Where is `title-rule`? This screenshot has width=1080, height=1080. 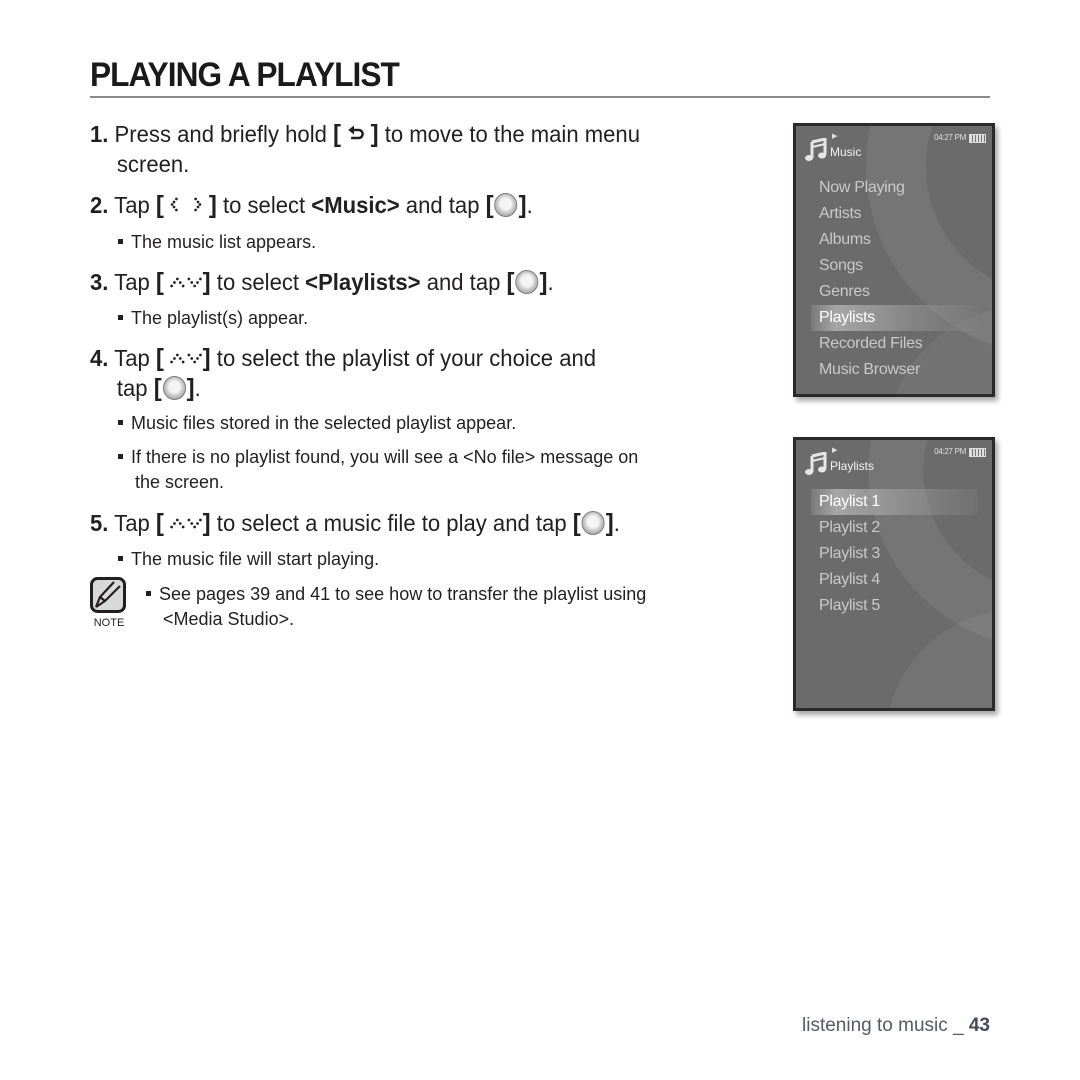 title-rule is located at coordinates (540, 97).